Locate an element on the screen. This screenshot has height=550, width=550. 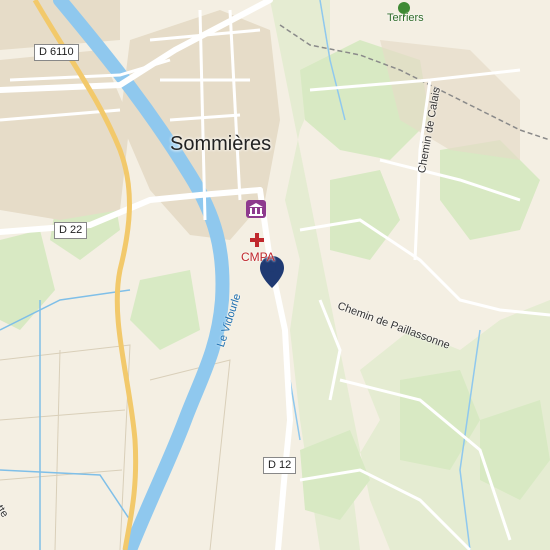
town-label-sommieres: Sommières is located at coordinates (221, 144).